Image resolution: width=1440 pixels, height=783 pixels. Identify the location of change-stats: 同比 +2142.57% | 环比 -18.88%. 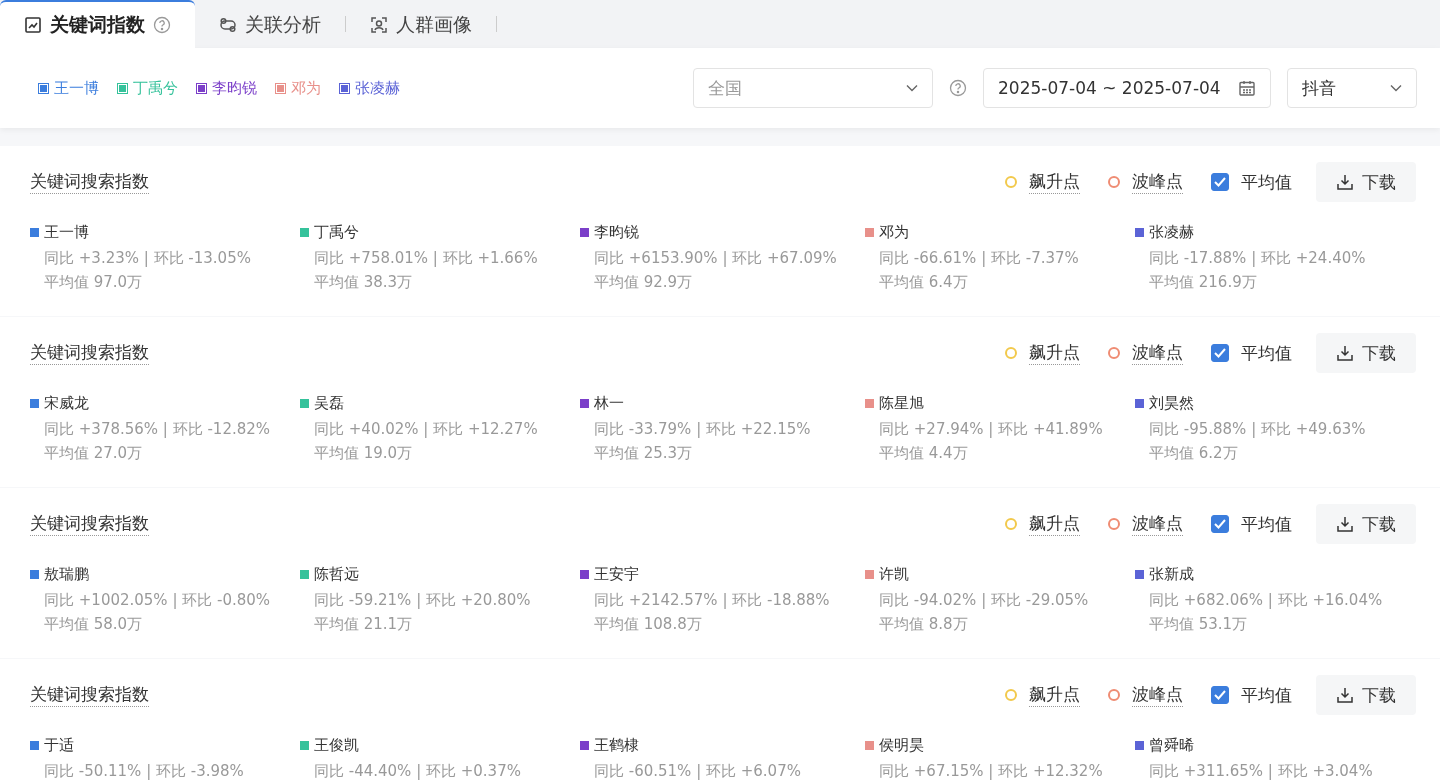
(712, 600).